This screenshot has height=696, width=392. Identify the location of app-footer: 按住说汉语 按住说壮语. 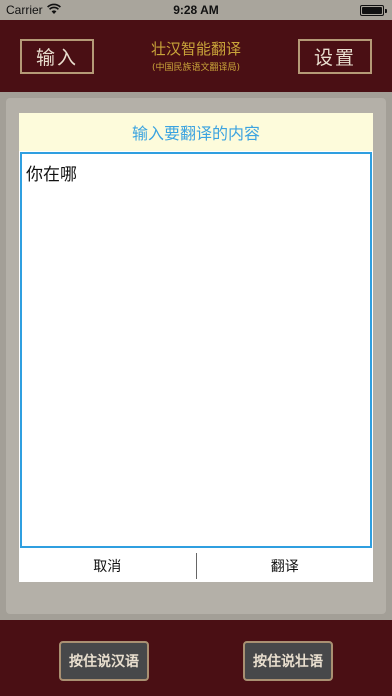
(196, 658).